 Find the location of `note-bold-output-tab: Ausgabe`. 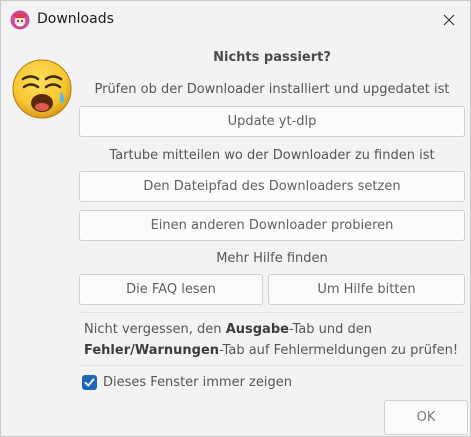

note-bold-output-tab: Ausgabe is located at coordinates (257, 329).